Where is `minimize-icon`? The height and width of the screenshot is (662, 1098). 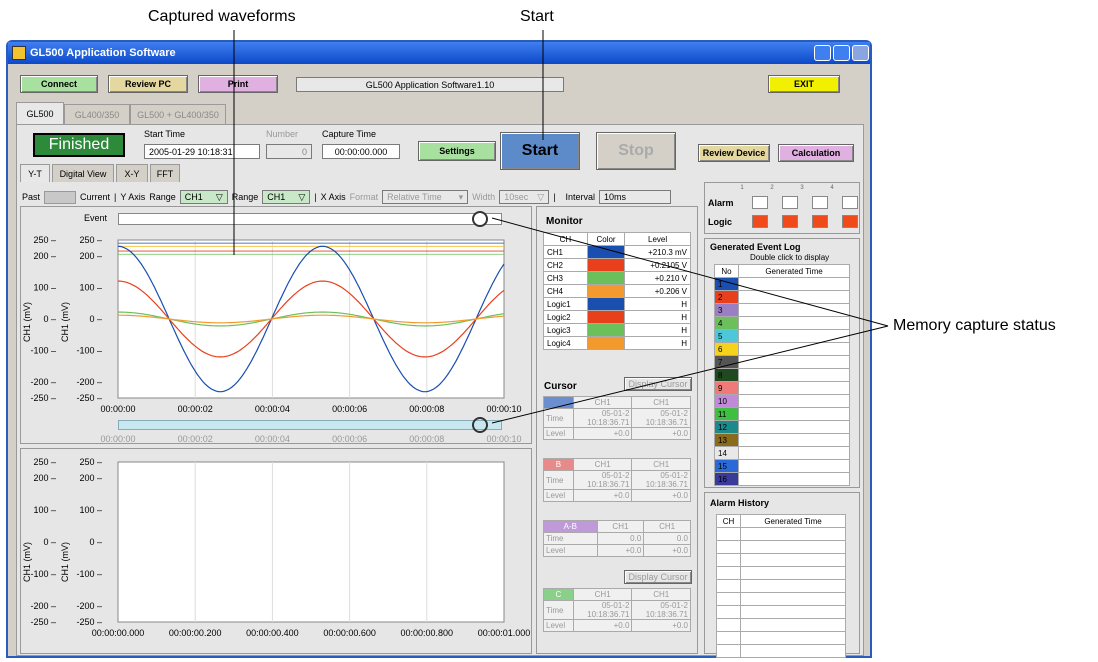
minimize-icon is located at coordinates (822, 53).